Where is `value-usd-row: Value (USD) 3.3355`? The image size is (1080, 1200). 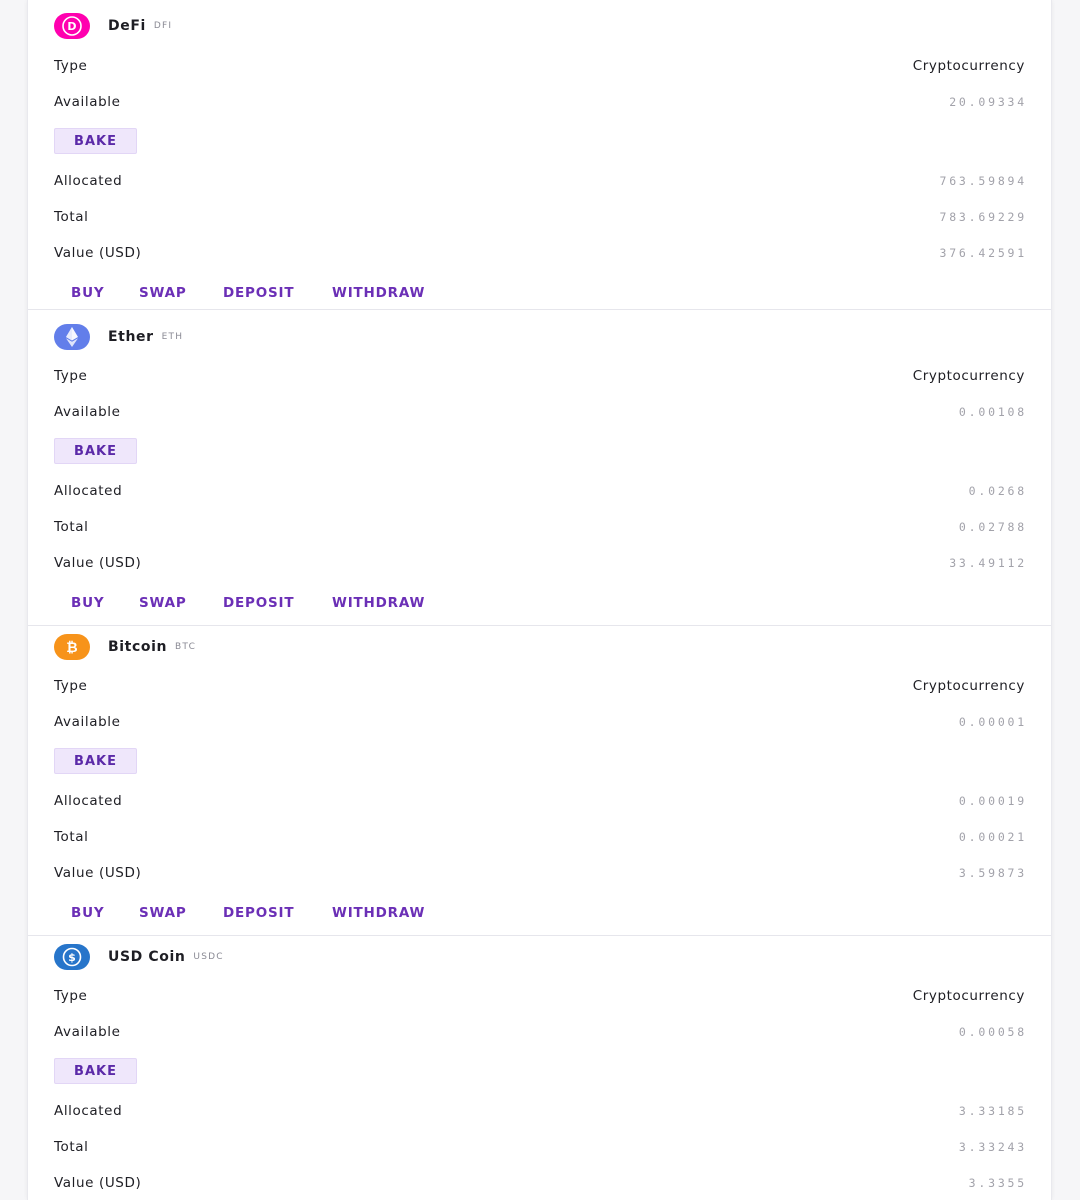
value-usd-row: Value (USD) 3.3355 is located at coordinates (539, 1183).